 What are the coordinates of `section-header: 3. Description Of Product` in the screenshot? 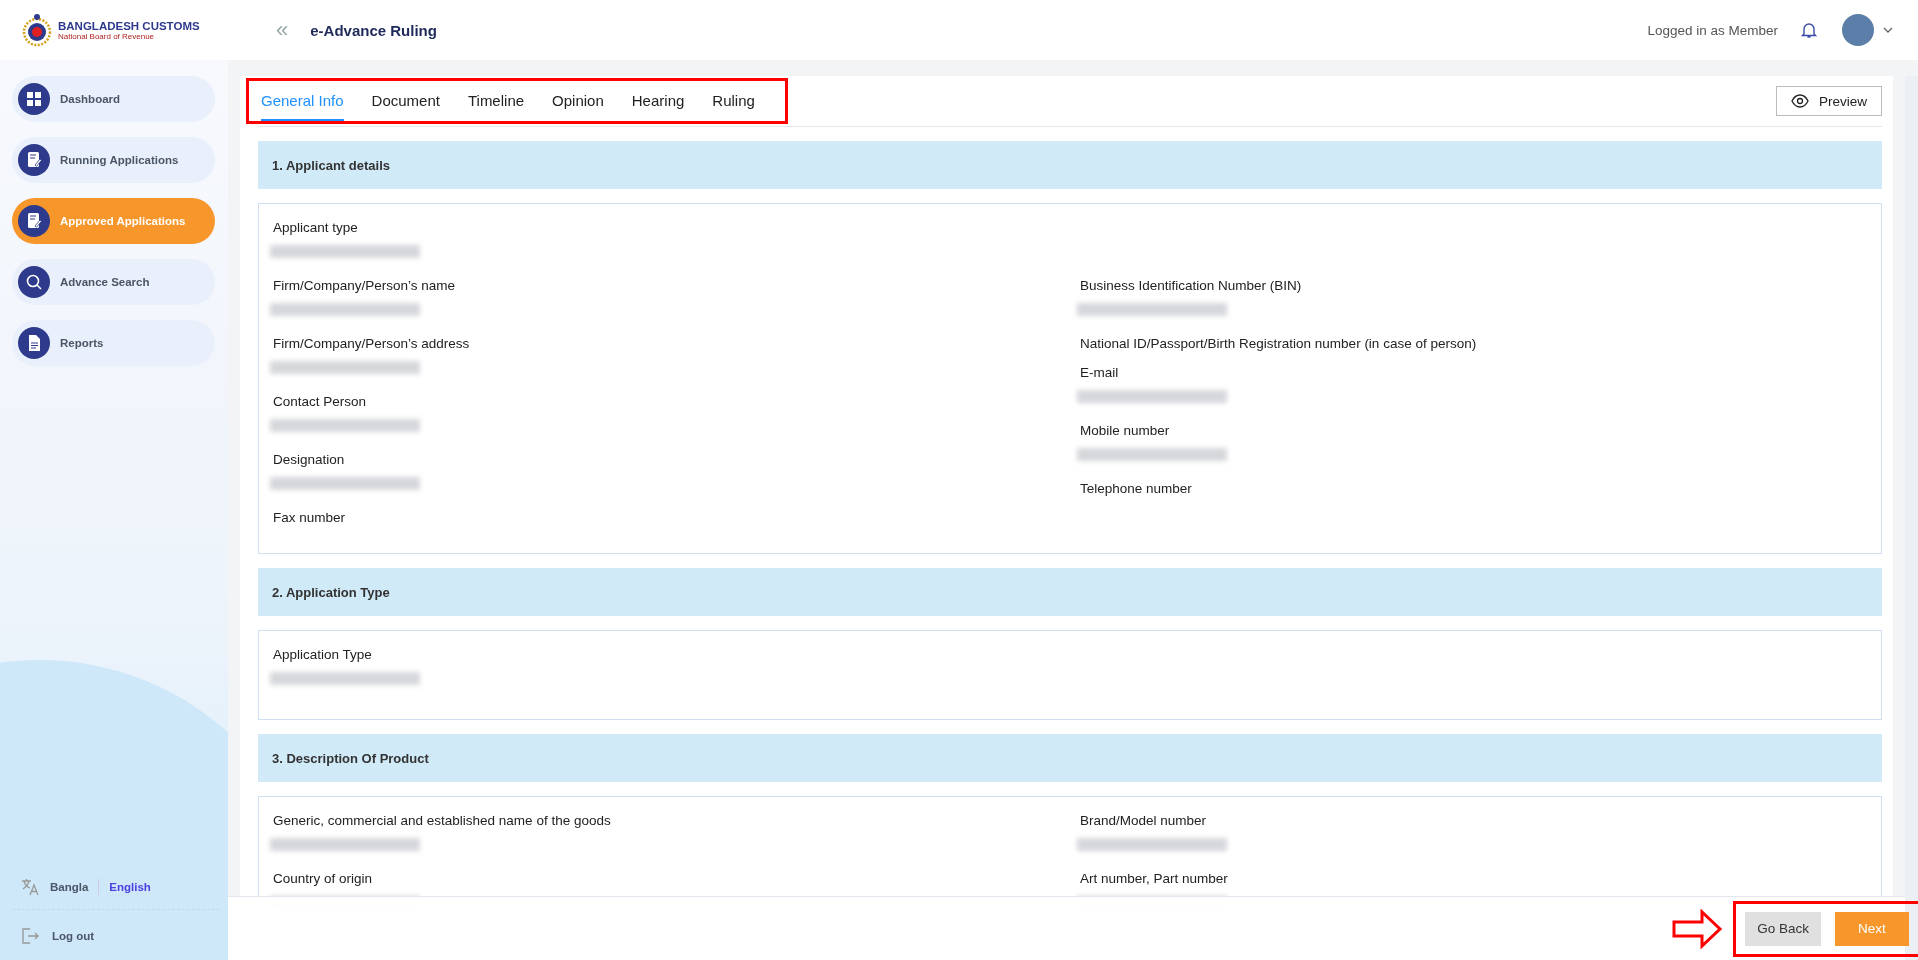 It's located at (1070, 758).